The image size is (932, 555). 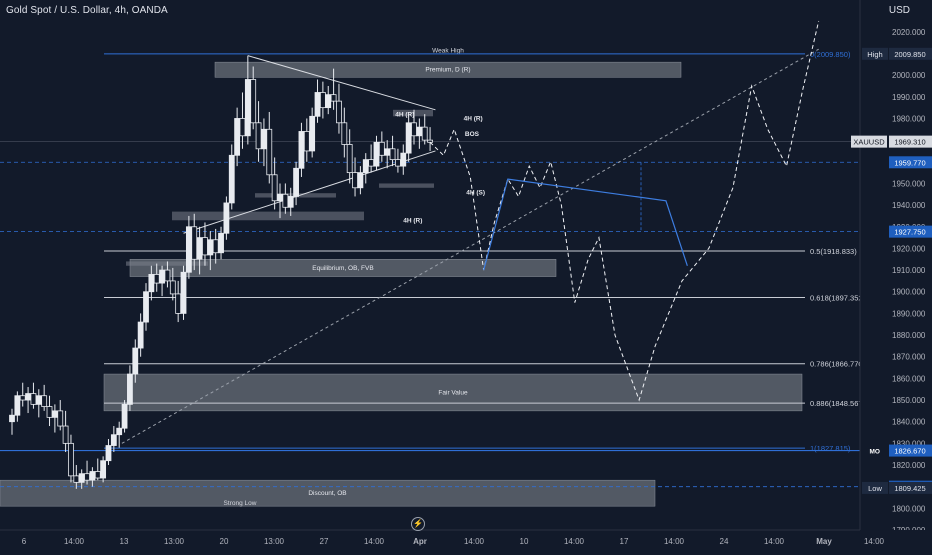 I want to click on lightning-icon: ⚡, so click(x=418, y=524).